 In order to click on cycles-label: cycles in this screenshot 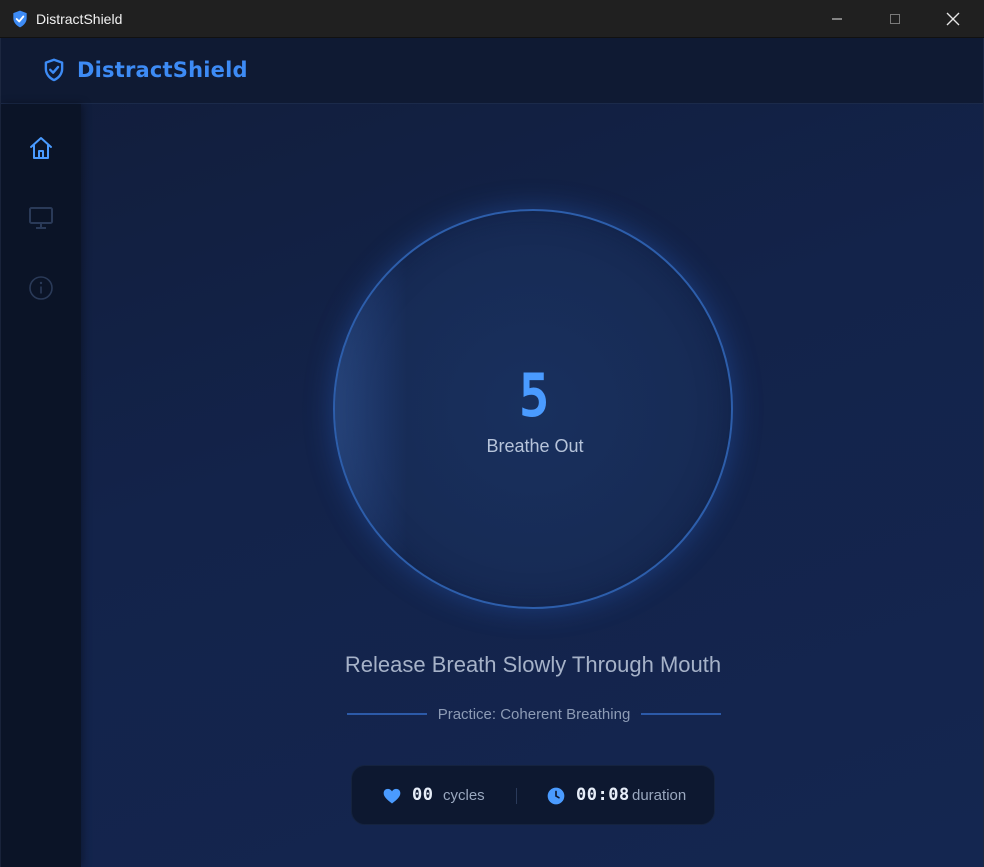, I will do `click(464, 795)`.